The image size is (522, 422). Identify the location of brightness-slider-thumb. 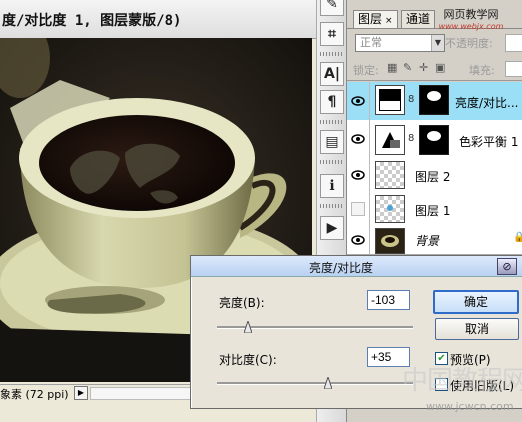
(247, 327).